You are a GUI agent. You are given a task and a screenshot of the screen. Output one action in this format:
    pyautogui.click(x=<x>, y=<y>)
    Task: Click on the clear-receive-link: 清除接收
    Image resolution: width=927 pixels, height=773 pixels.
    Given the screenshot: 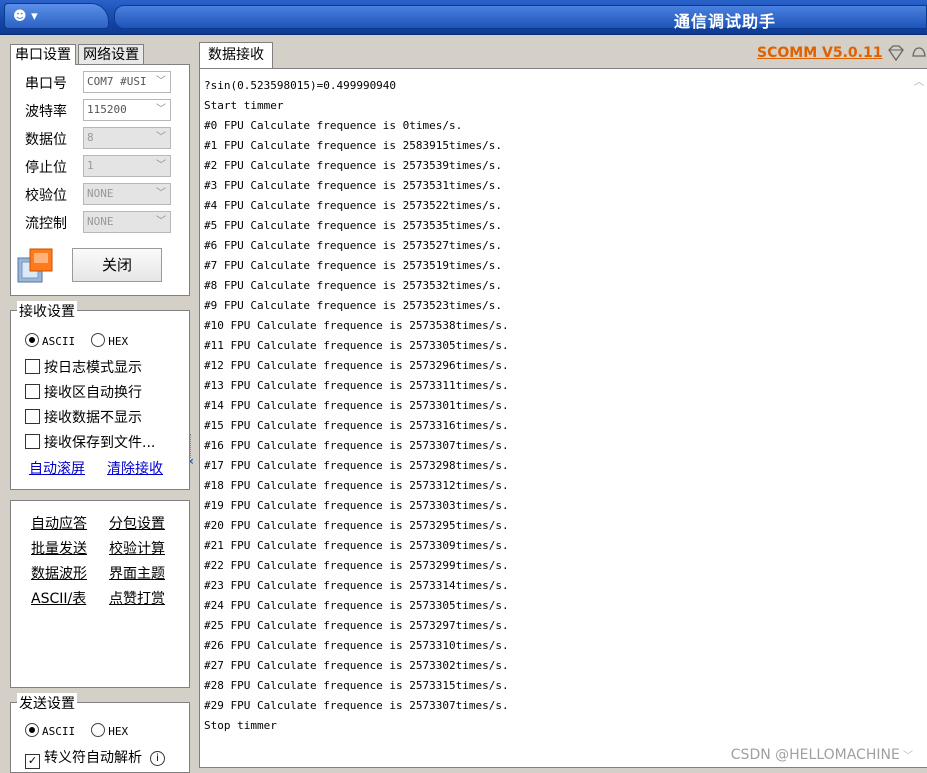 What is the action you would take?
    pyautogui.click(x=135, y=468)
    